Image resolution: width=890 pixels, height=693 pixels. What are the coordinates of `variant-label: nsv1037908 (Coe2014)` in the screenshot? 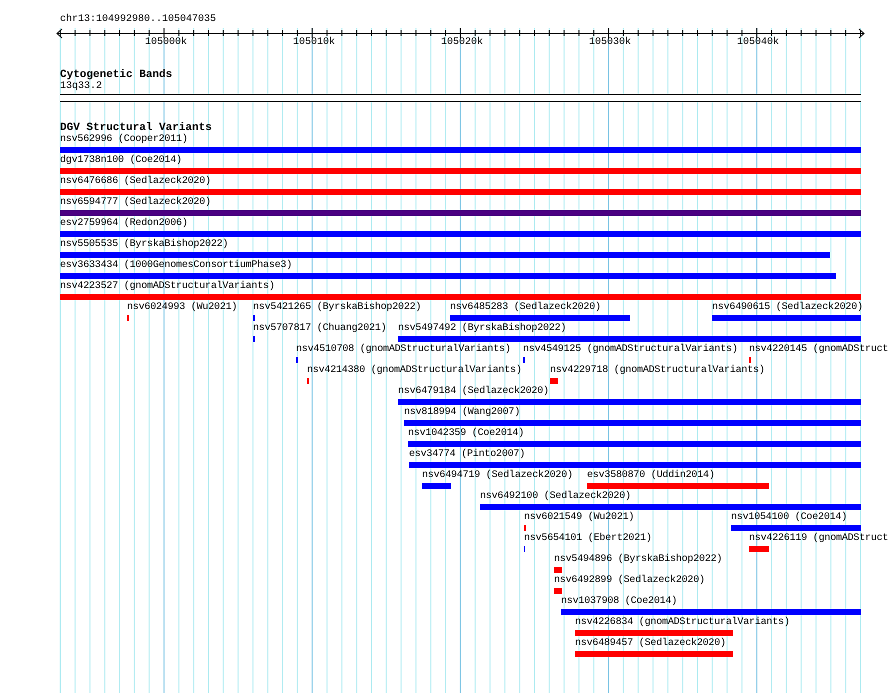 It's located at (619, 602).